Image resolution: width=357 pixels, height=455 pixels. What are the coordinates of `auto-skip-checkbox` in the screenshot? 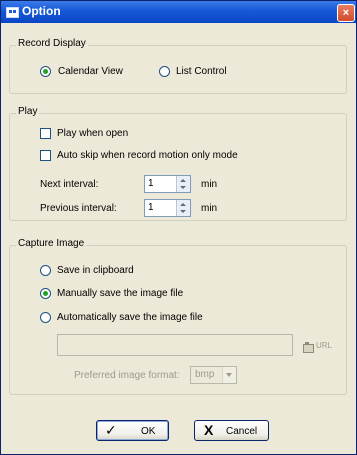 It's located at (45, 155).